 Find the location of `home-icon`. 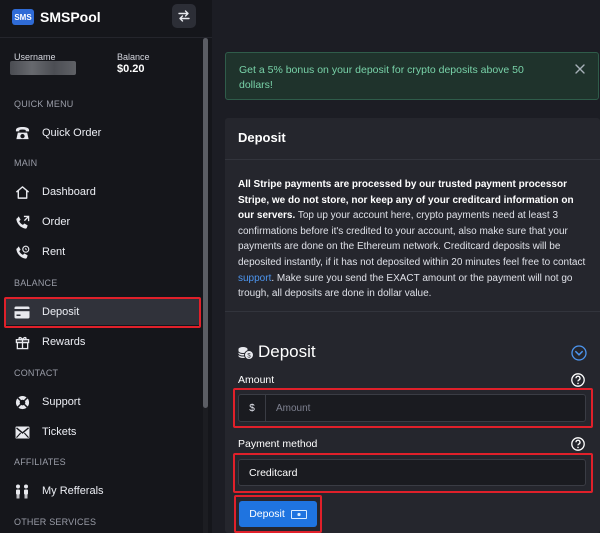

home-icon is located at coordinates (22, 192).